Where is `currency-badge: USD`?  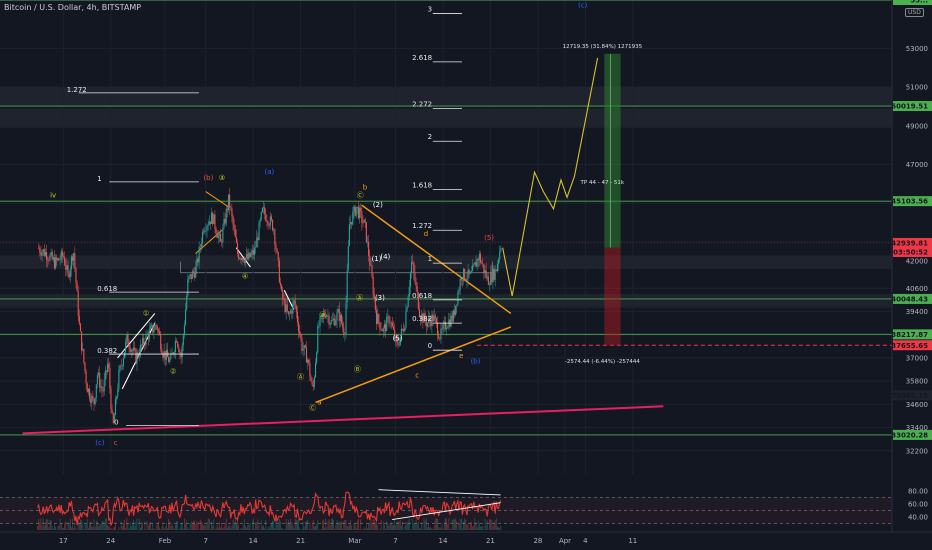
currency-badge: USD is located at coordinates (914, 12).